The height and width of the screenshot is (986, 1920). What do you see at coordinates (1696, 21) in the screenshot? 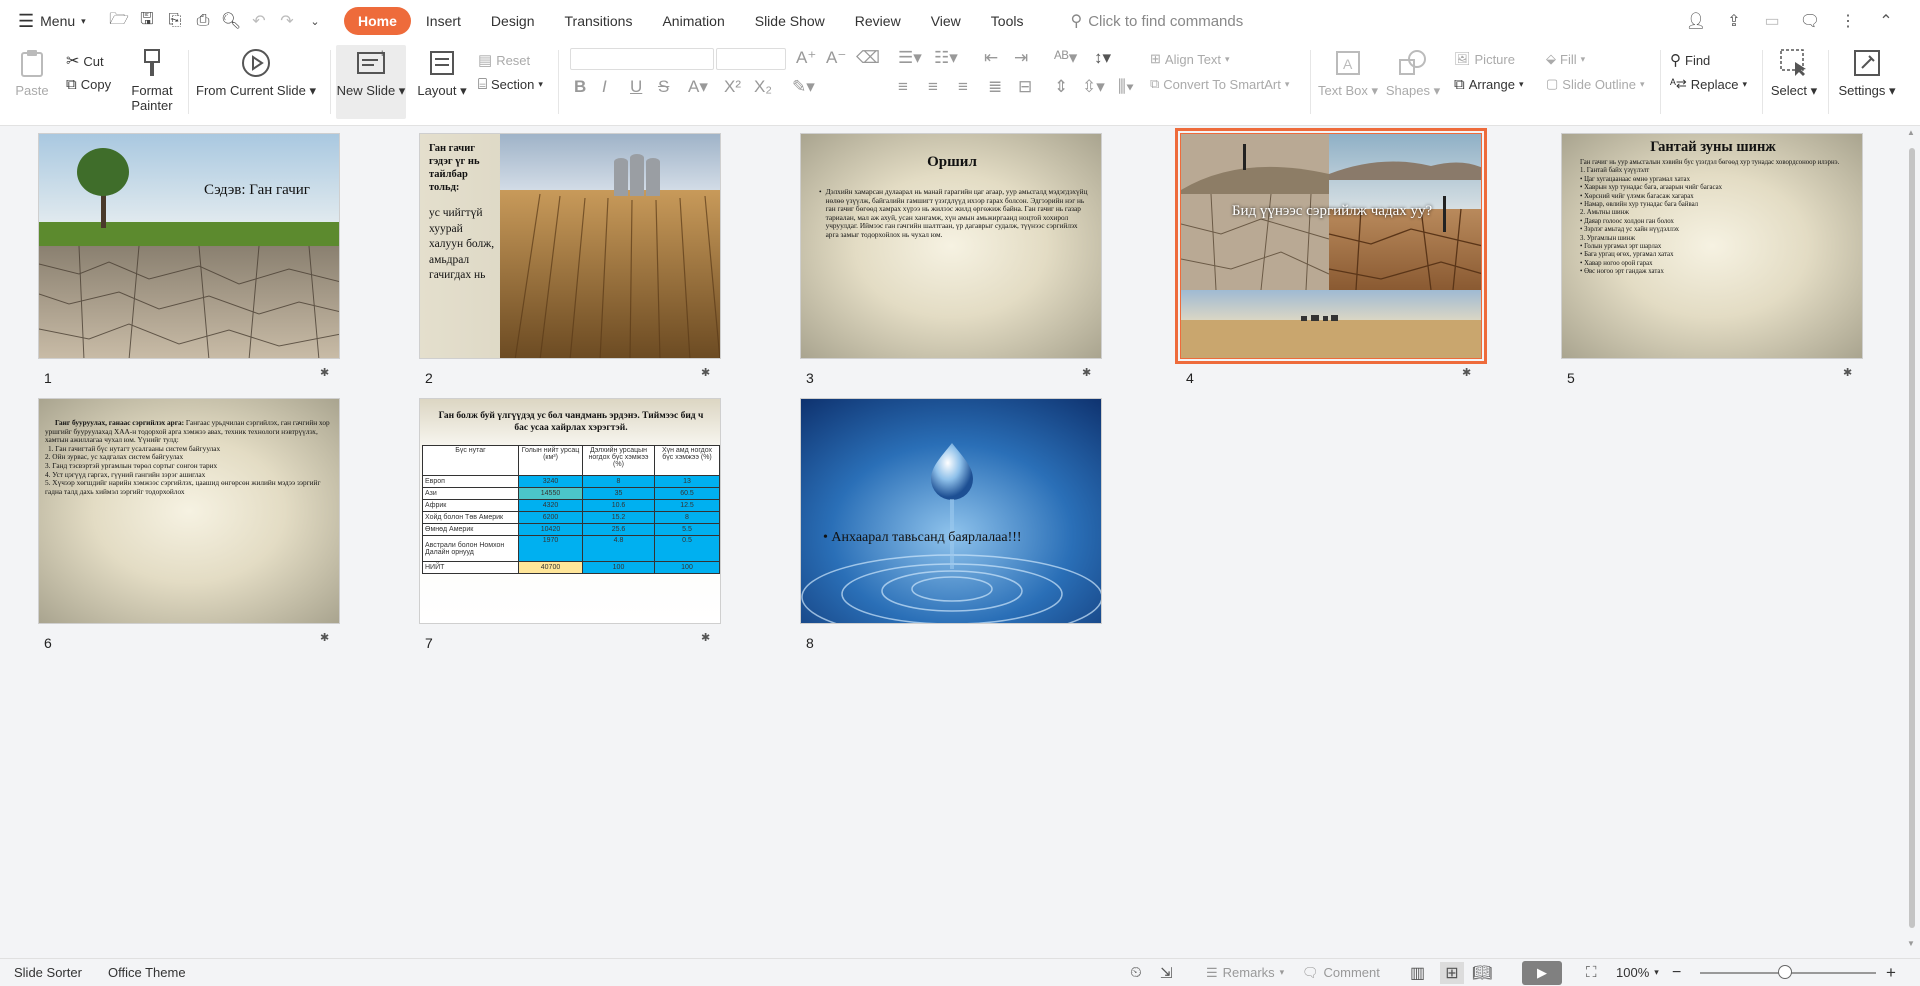
I see `add-user-icon: 👤︎` at bounding box center [1696, 21].